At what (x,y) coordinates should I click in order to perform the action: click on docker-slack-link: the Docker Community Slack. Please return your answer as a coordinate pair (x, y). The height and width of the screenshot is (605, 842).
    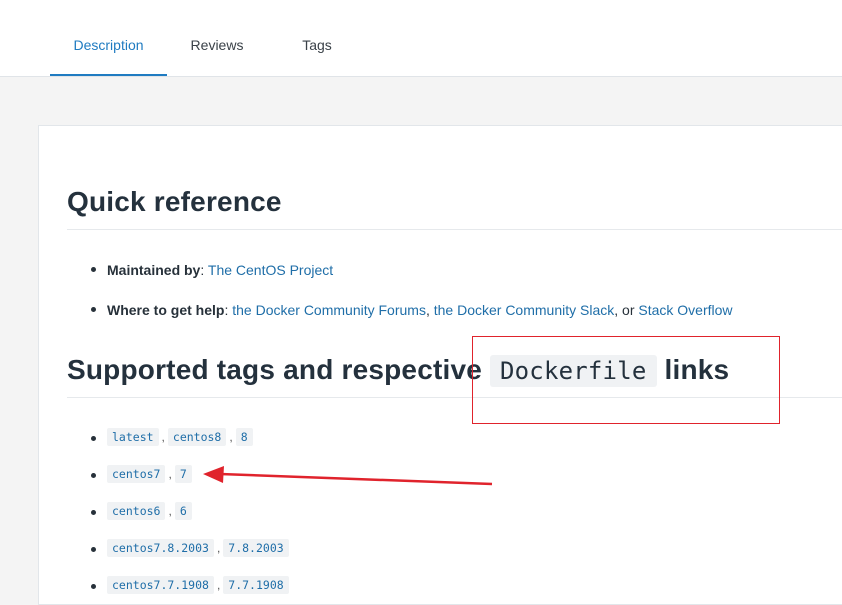
    Looking at the image, I should click on (524, 310).